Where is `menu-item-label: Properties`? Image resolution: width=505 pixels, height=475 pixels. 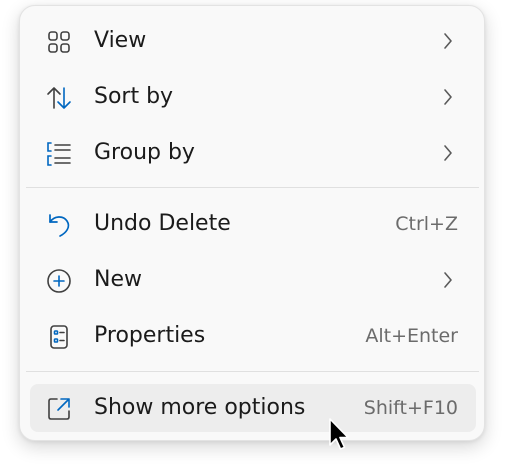 menu-item-label: Properties is located at coordinates (150, 335).